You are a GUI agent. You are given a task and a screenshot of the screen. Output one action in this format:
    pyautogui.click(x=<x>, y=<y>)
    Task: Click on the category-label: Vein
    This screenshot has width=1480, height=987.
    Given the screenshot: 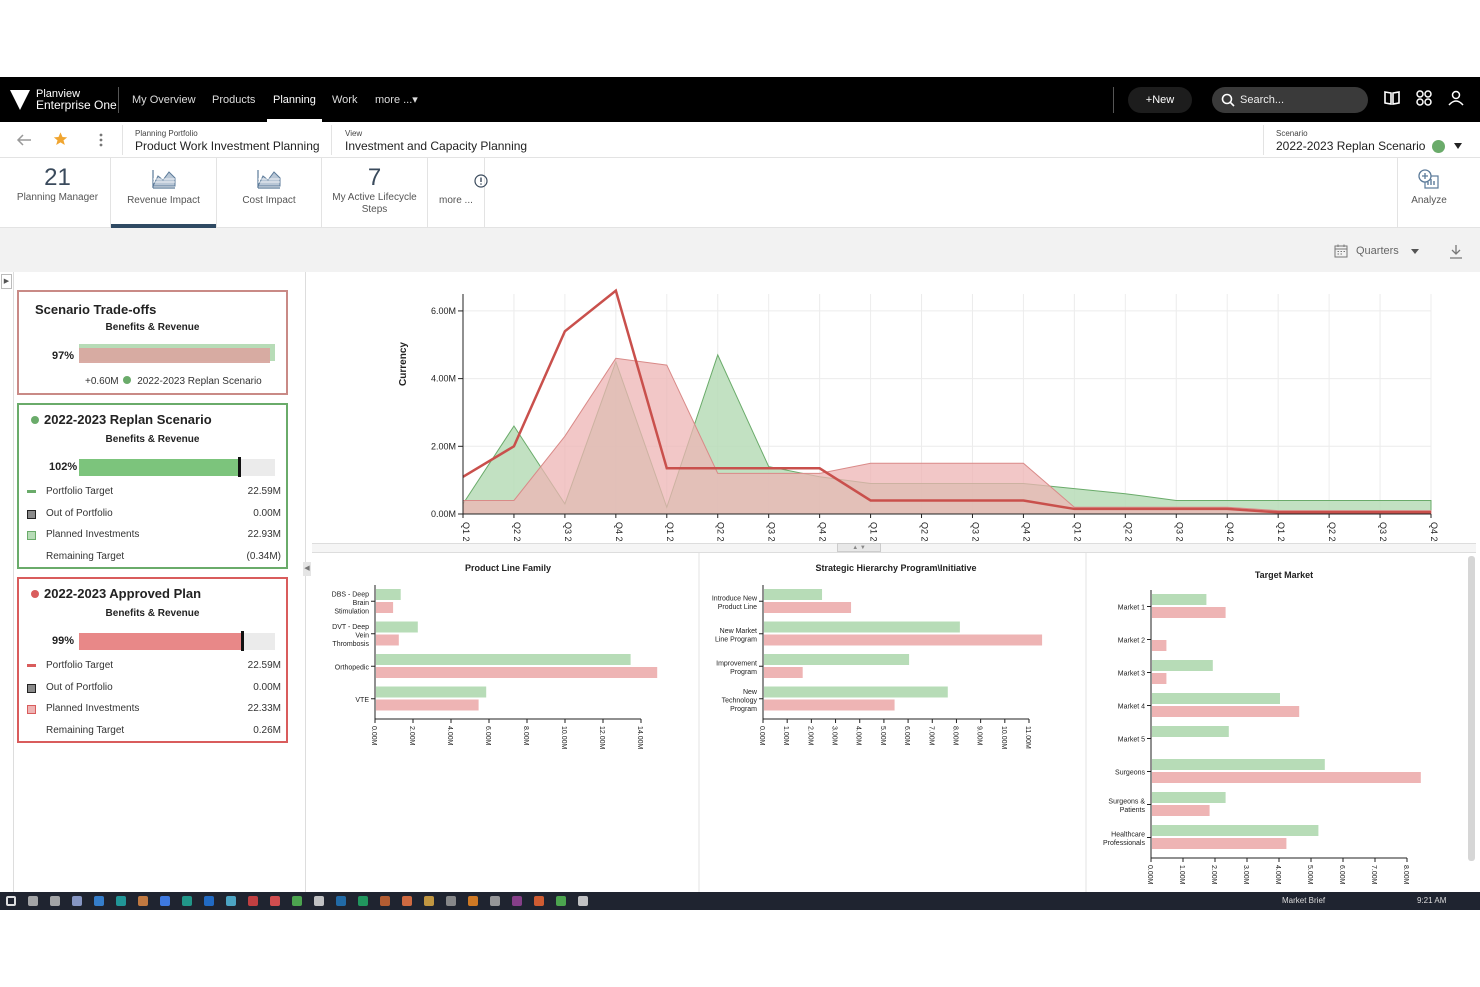 What is the action you would take?
    pyautogui.click(x=362, y=635)
    